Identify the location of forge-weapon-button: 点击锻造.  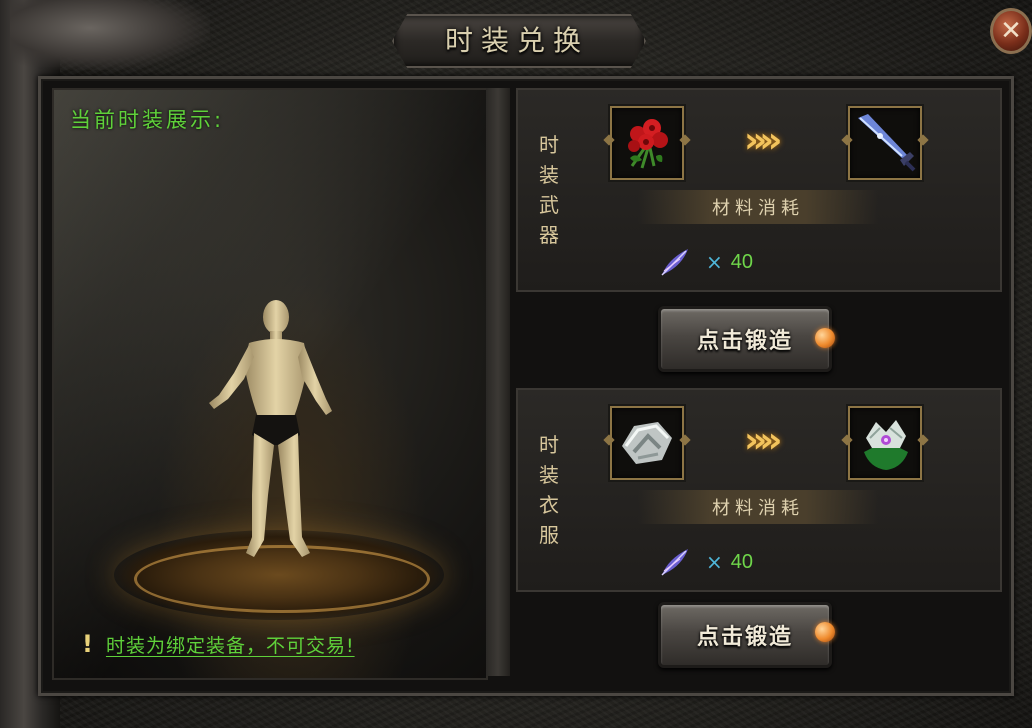
(745, 339).